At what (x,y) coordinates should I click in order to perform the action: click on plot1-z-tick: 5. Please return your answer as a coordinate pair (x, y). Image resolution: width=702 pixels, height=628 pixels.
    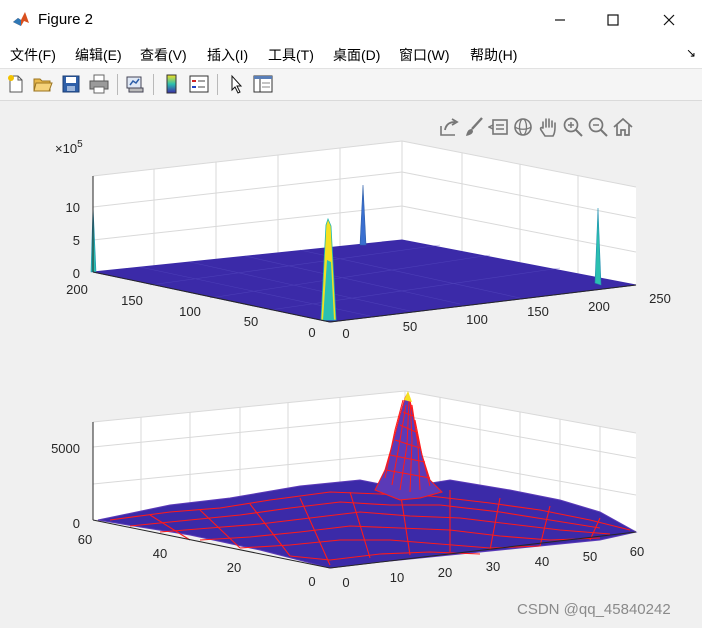
    Looking at the image, I should click on (76, 240).